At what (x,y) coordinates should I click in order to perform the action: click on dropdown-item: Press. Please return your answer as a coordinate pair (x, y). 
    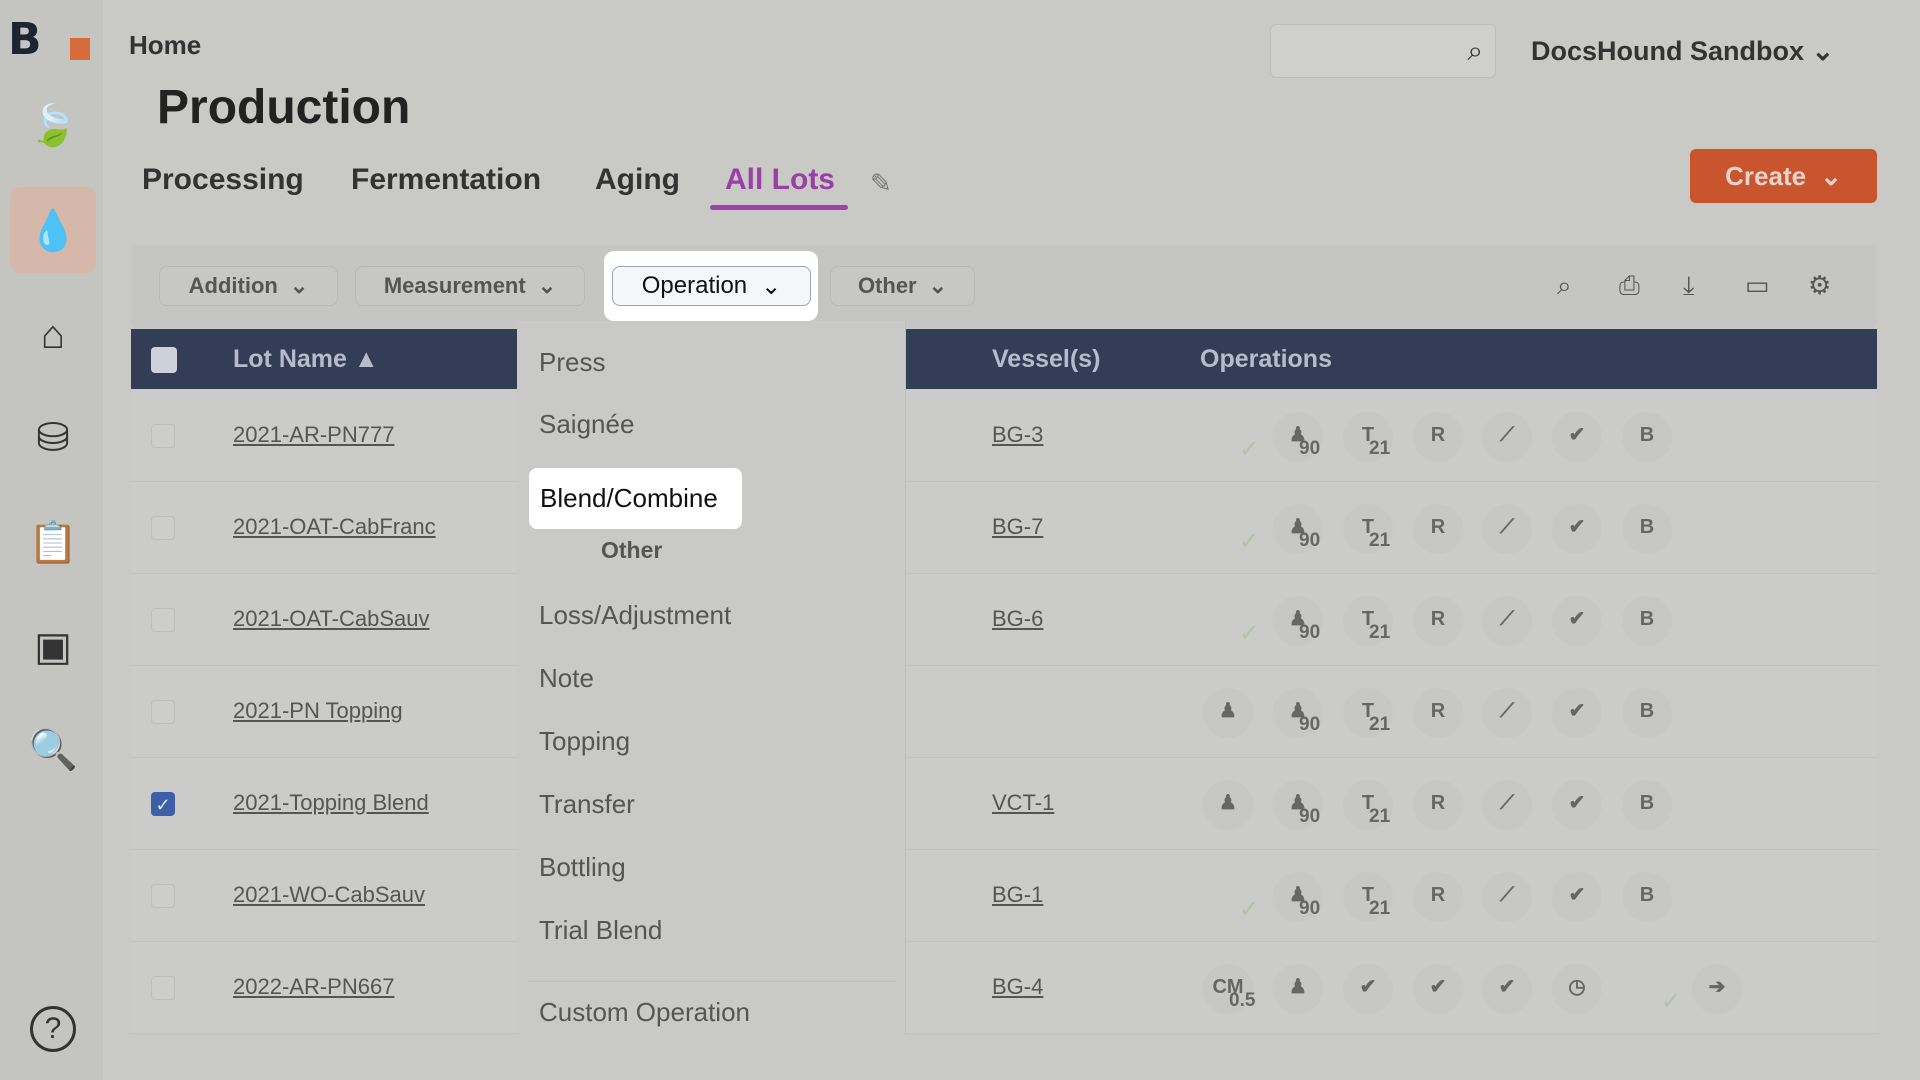
    Looking at the image, I should click on (572, 362).